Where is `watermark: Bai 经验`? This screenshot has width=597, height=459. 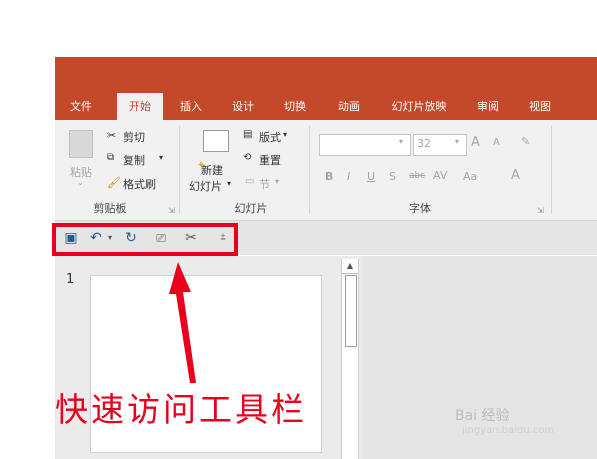 watermark: Bai 经验 is located at coordinates (482, 416).